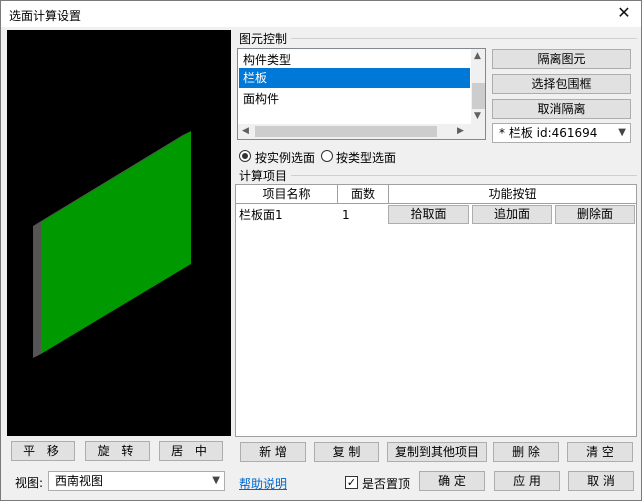 This screenshot has width=642, height=501. I want to click on help-link: 帮助说明, so click(263, 483).